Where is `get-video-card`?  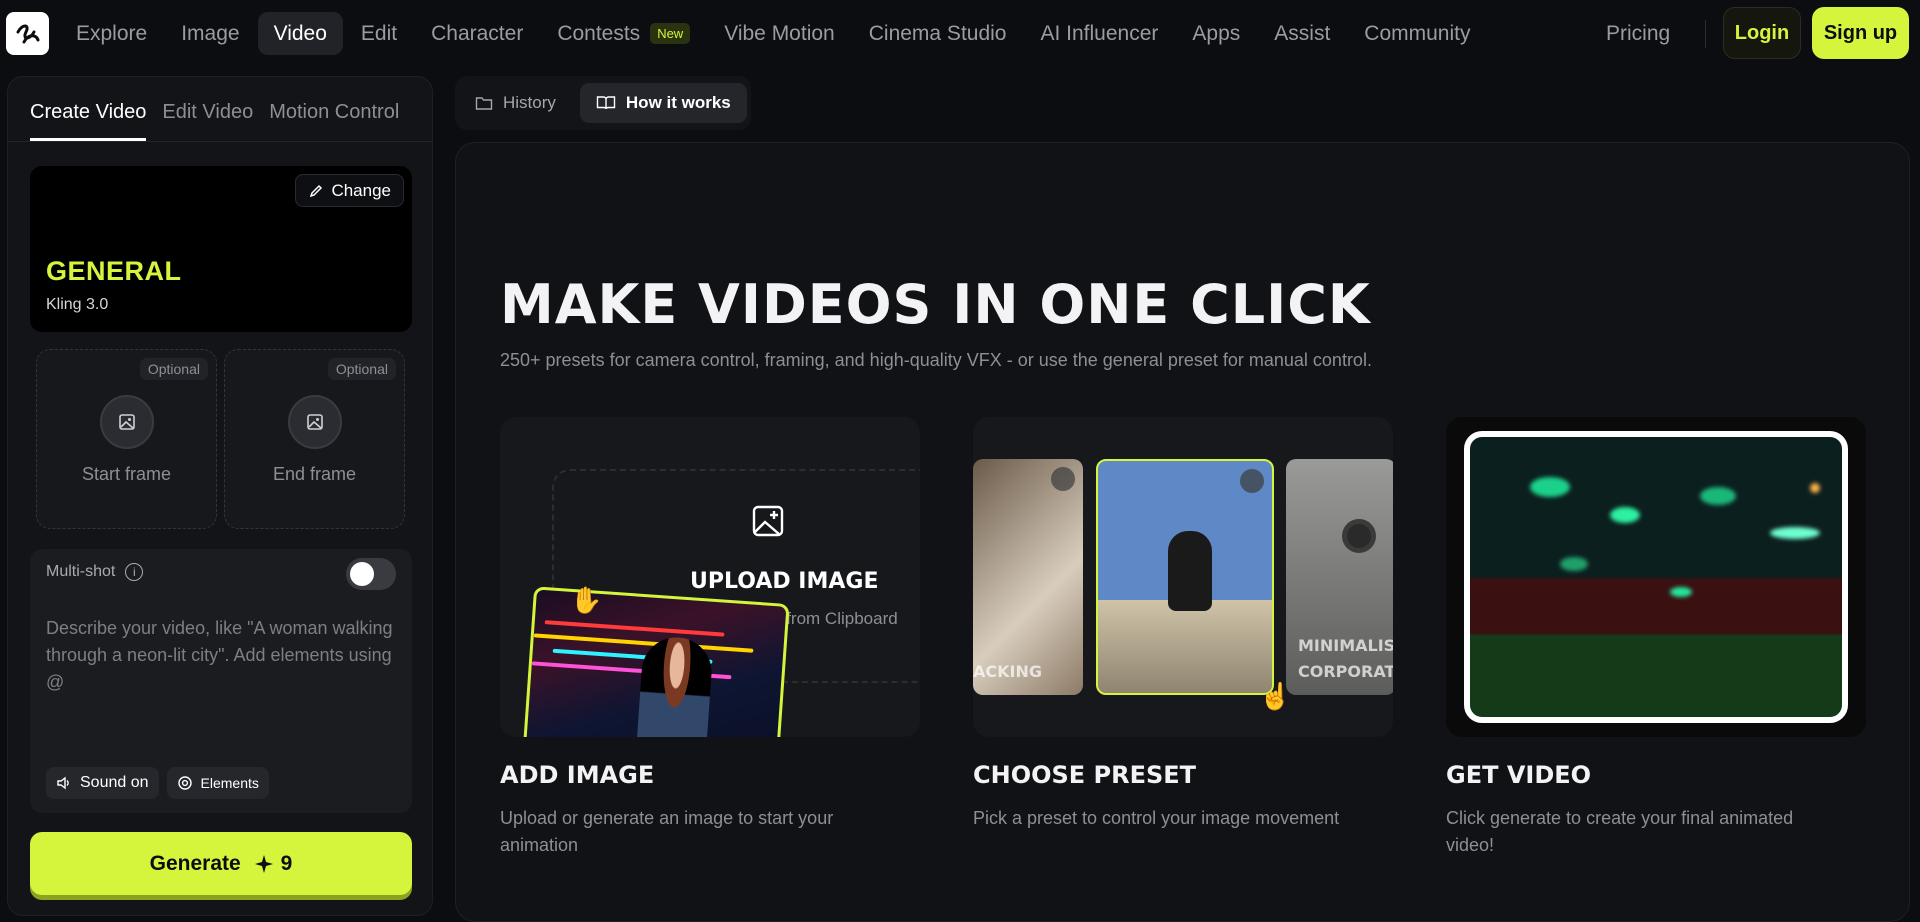
get-video-card is located at coordinates (1656, 577).